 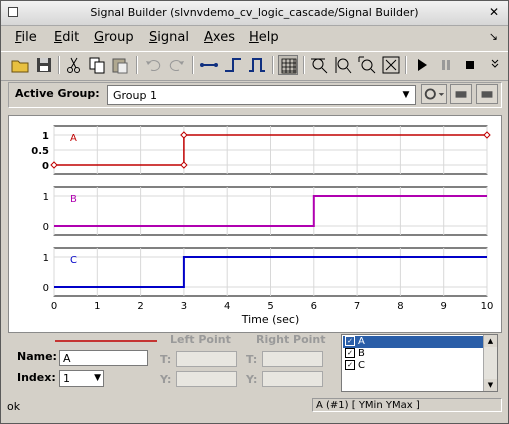 I want to click on active-group-bar: Active Group: Group 1 ▼, so click(x=255, y=95).